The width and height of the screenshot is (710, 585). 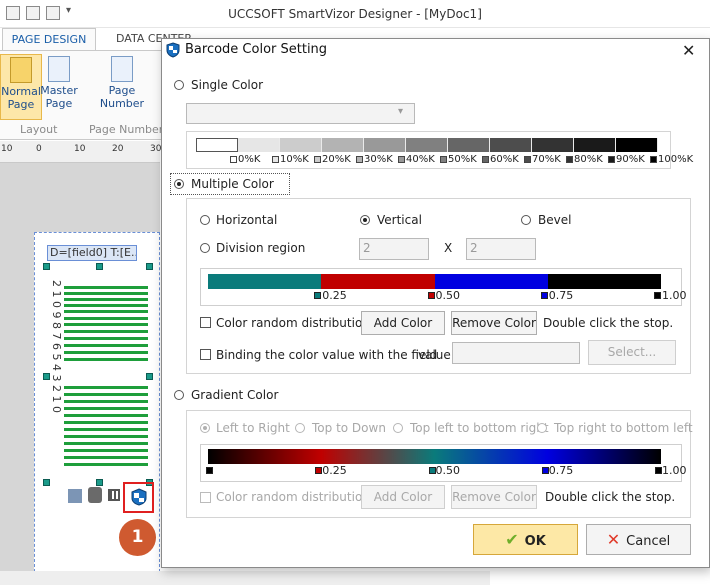 I want to click on ok-button: ✔ OK, so click(x=525, y=539).